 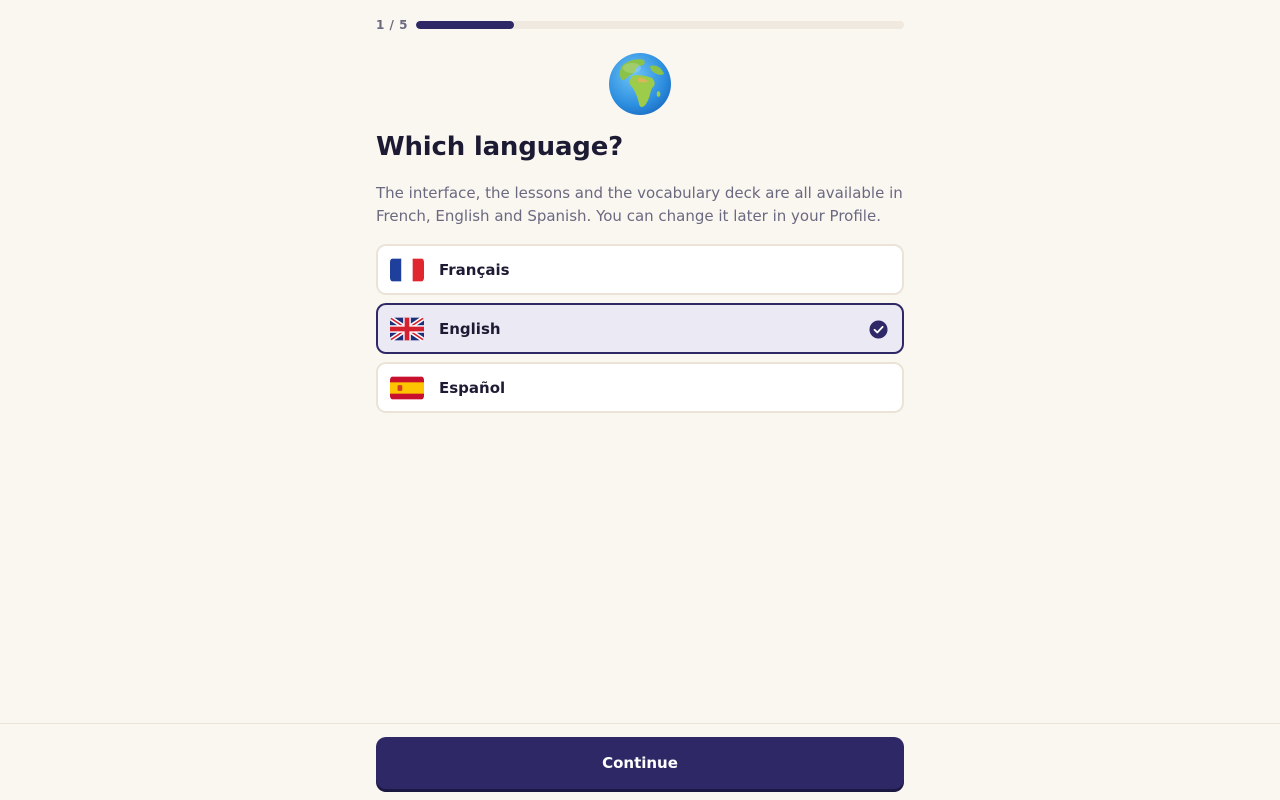 What do you see at coordinates (474, 269) in the screenshot?
I see `option-label: Français` at bounding box center [474, 269].